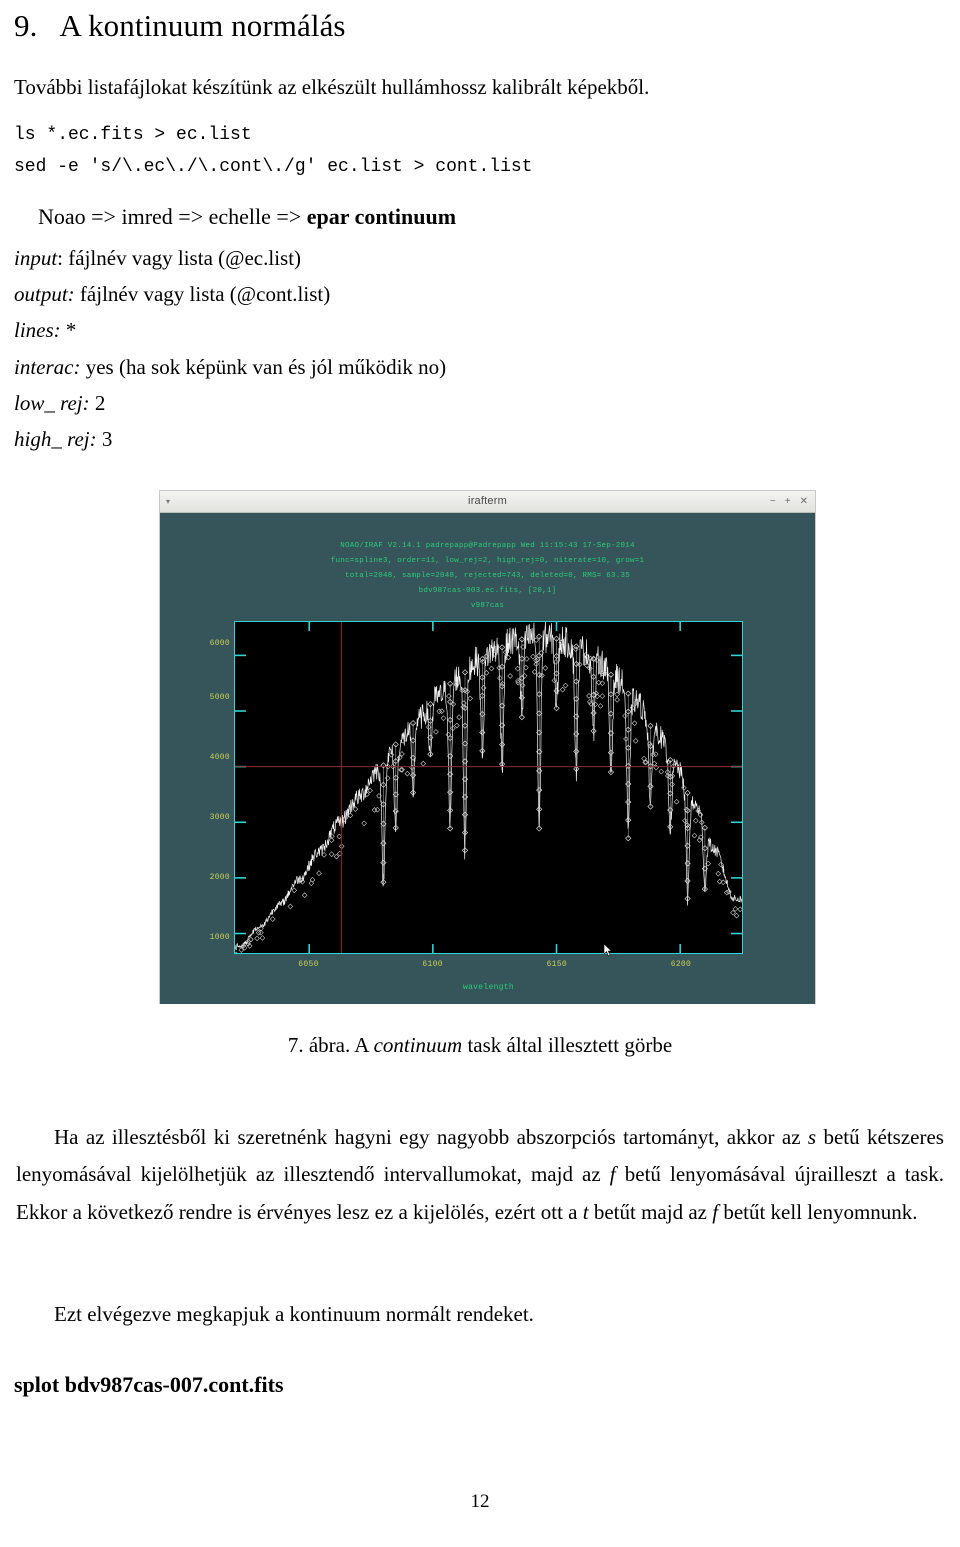 This screenshot has width=960, height=1547. I want to click on y-tick-label: 1000, so click(219, 937).